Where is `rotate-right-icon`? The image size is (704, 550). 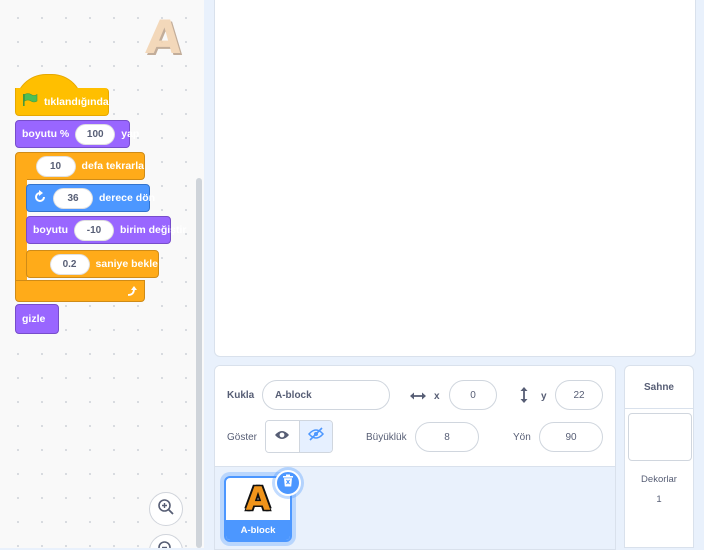 rotate-right-icon is located at coordinates (40, 198).